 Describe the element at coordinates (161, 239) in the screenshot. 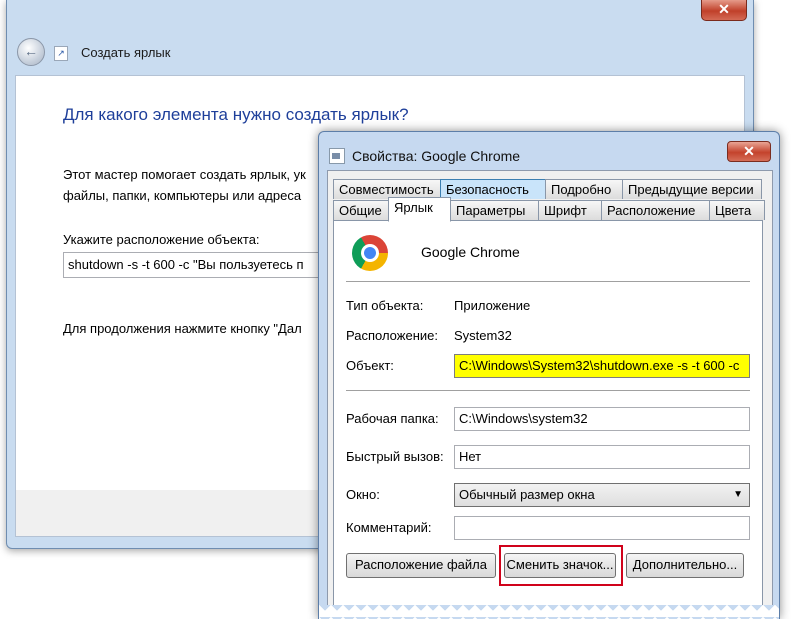

I see `location-label: Укажите расположение объекта:` at that location.